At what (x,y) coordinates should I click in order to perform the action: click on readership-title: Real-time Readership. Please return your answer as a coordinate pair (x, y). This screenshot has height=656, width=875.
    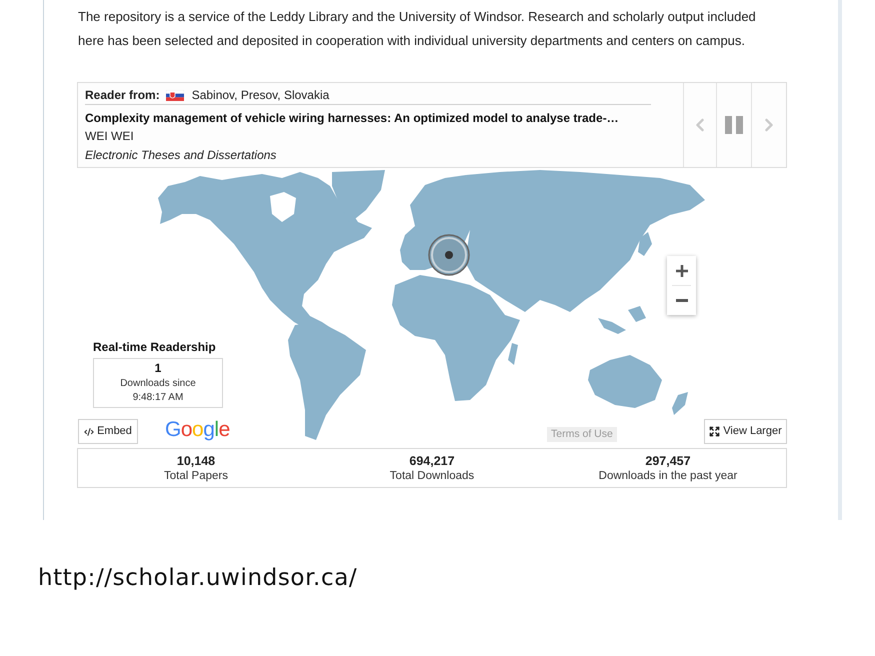
    Looking at the image, I should click on (155, 347).